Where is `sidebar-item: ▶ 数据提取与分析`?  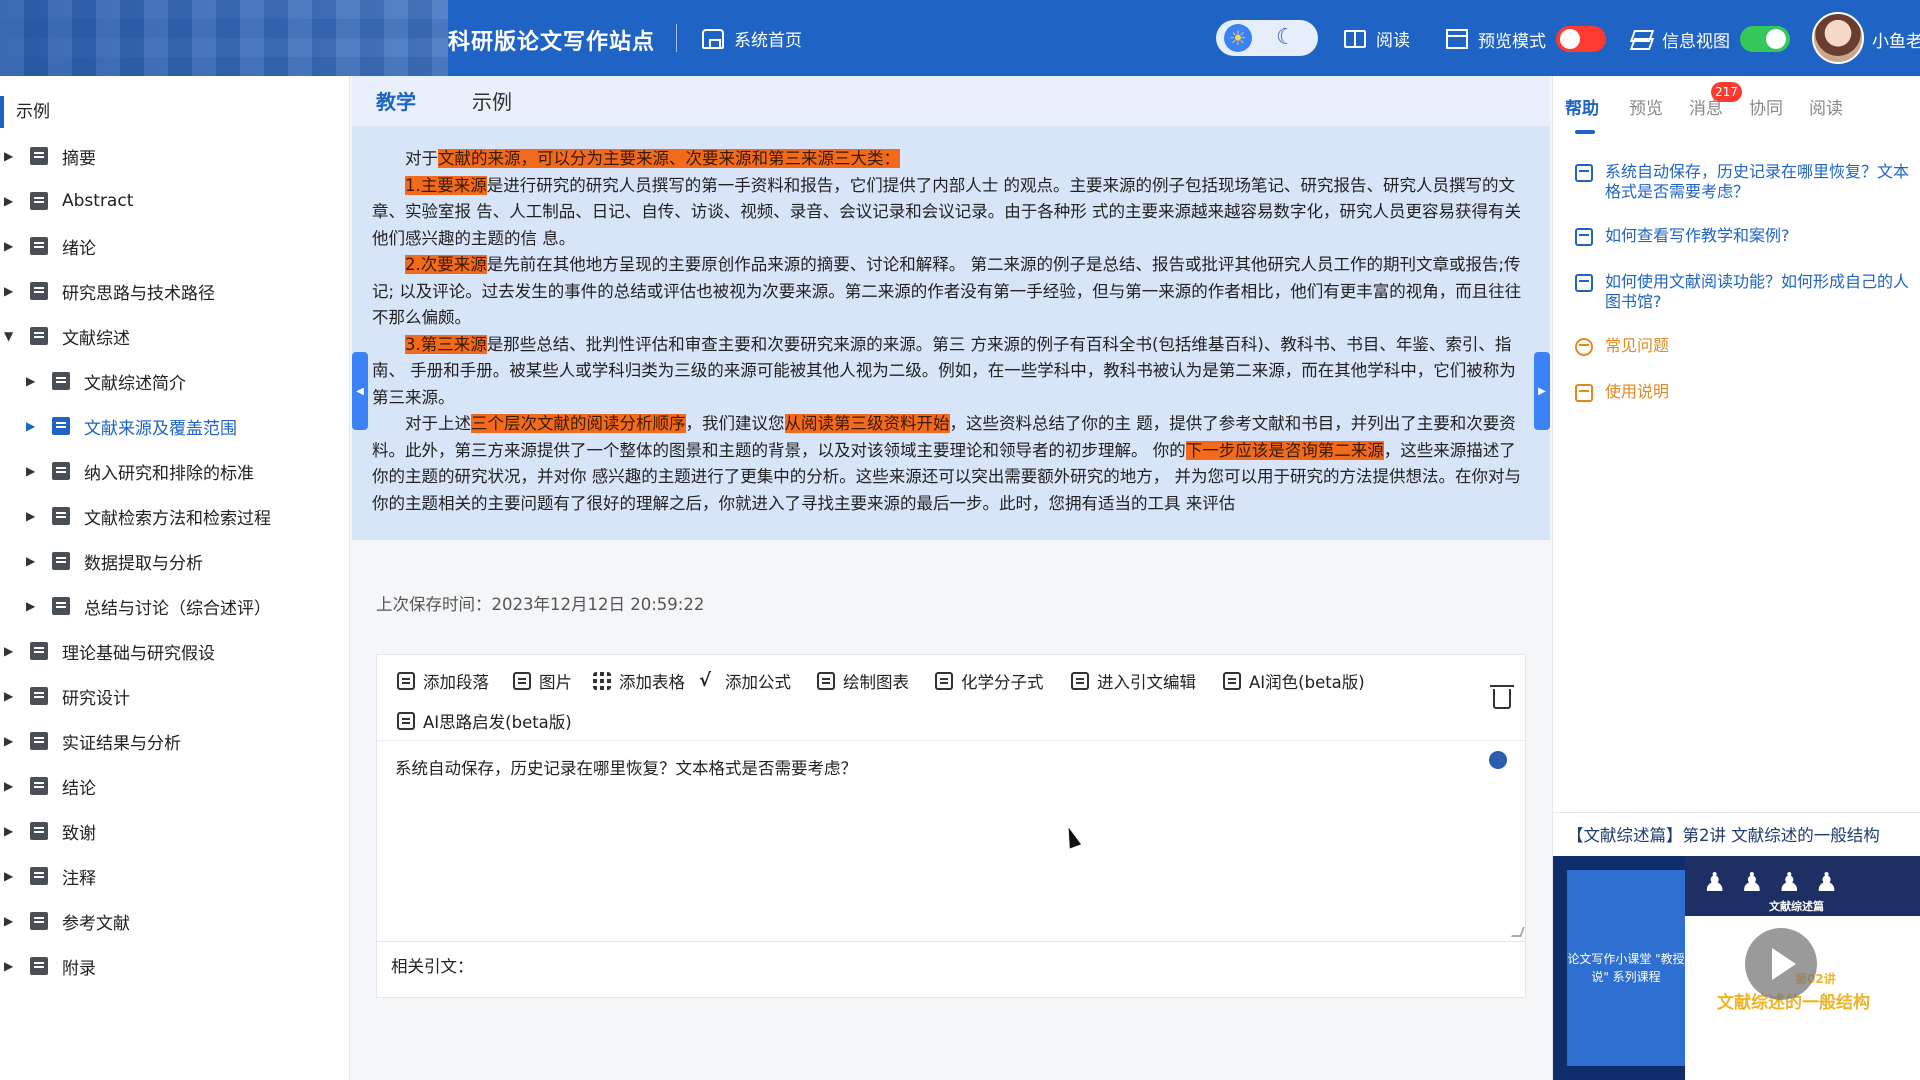
sidebar-item: ▶ 数据提取与分析 is located at coordinates (114, 561).